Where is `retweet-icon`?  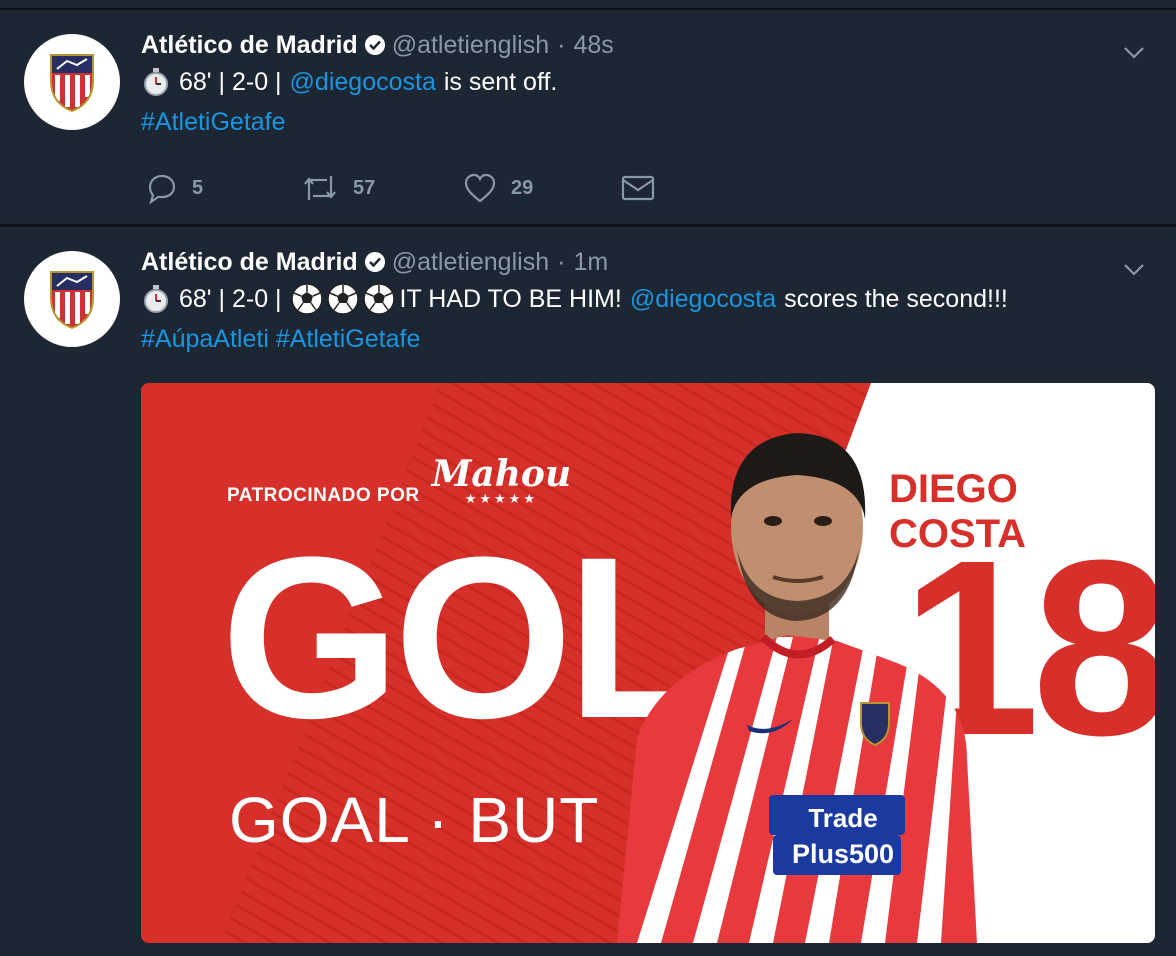
retweet-icon is located at coordinates (320, 188).